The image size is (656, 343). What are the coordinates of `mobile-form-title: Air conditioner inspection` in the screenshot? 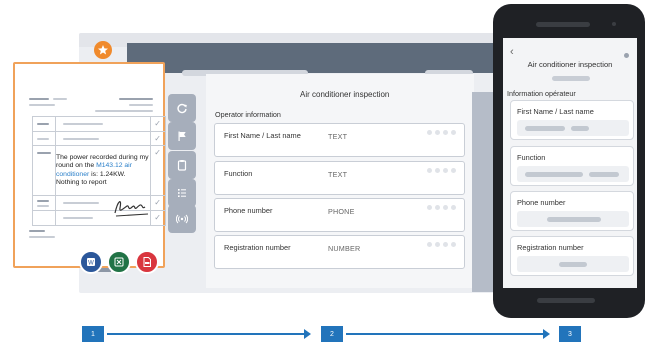 It's located at (570, 64).